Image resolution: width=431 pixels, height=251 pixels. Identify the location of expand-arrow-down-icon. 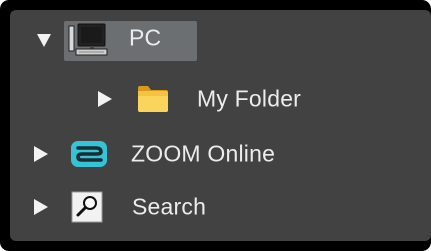
(44, 40).